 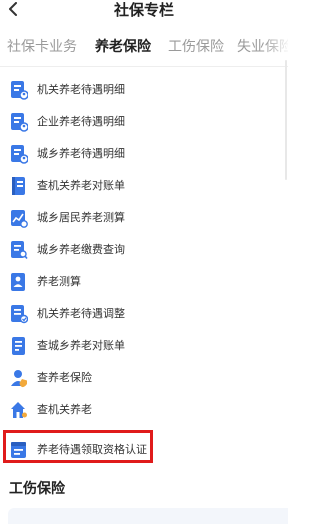 I want to click on list-item-resident-pension-calculation: 城乡居民养老测算, so click(x=144, y=218).